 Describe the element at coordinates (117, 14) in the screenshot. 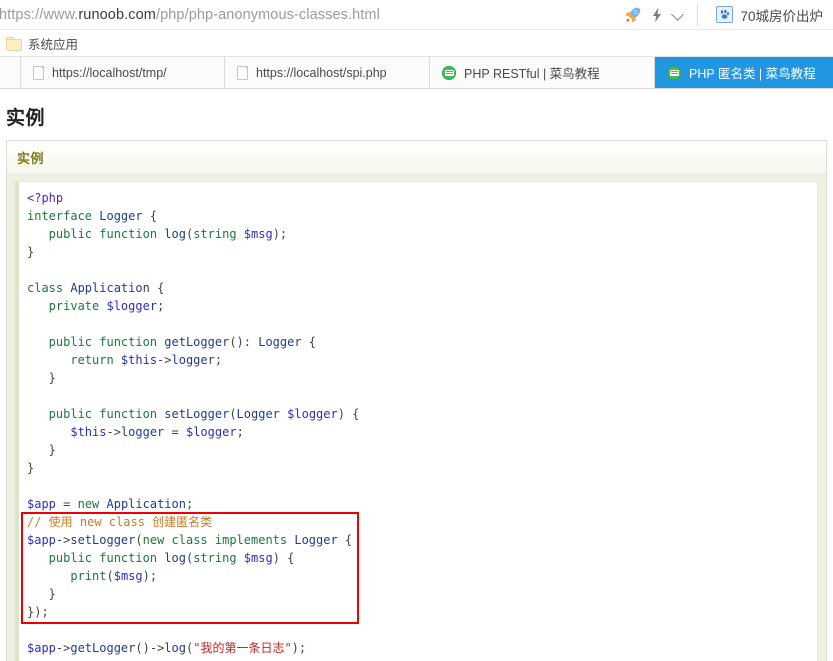

I see `url-domain: runoob.com` at that location.